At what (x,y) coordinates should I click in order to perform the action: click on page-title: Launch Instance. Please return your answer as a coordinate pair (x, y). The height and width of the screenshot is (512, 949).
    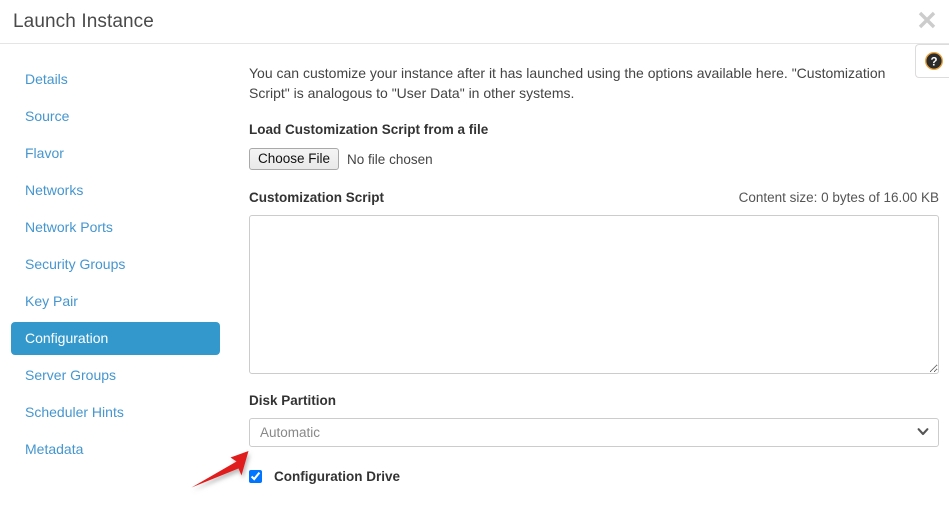
    Looking at the image, I should click on (83, 21).